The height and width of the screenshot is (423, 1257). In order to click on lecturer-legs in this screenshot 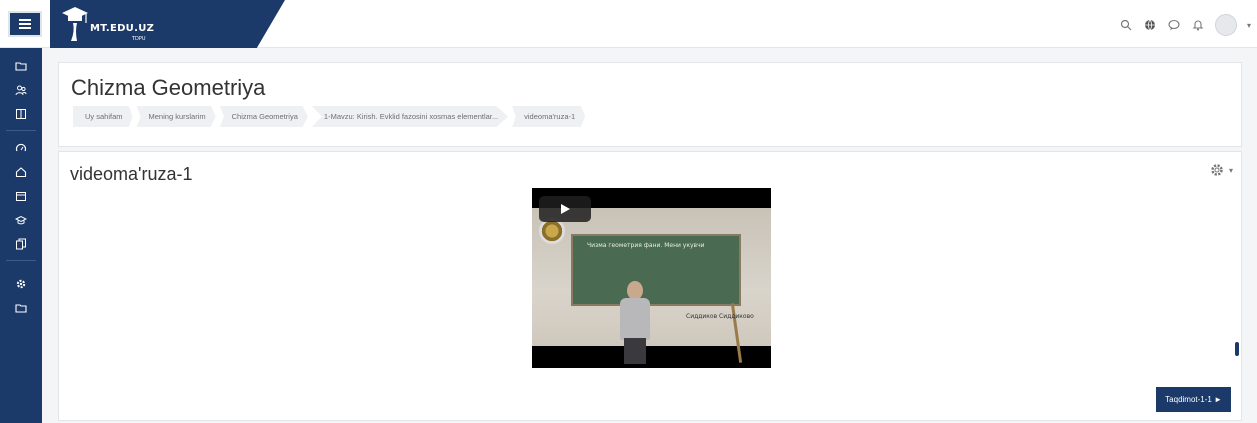, I will do `click(635, 351)`.